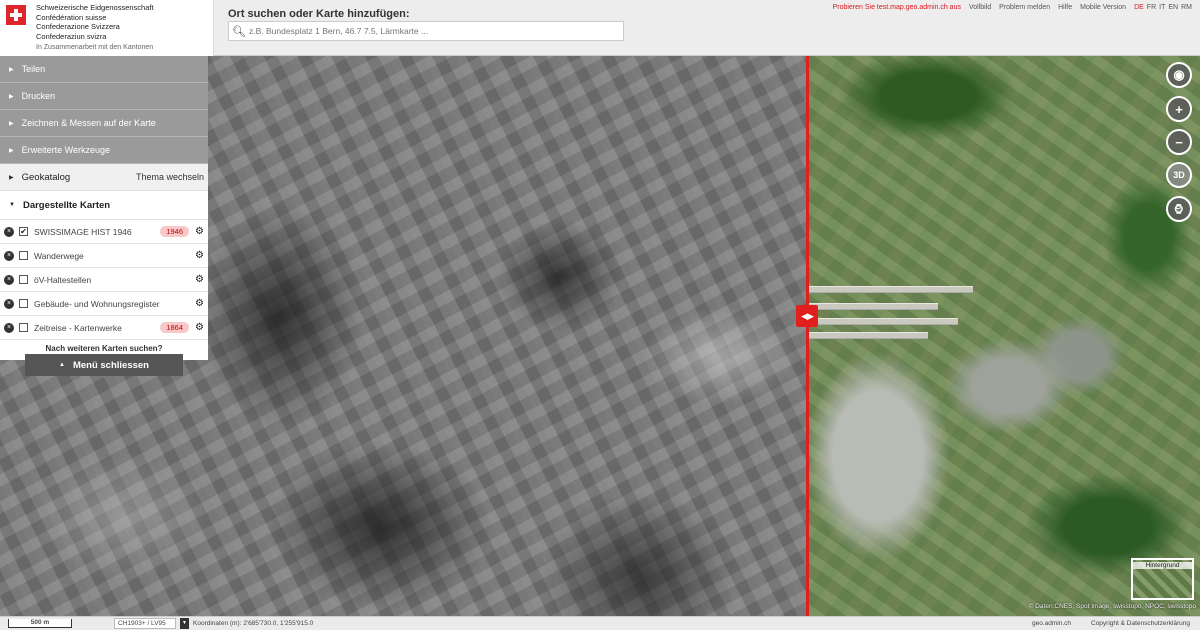 This screenshot has width=1200, height=630. I want to click on report-problem-link: Problem melden, so click(1024, 7).